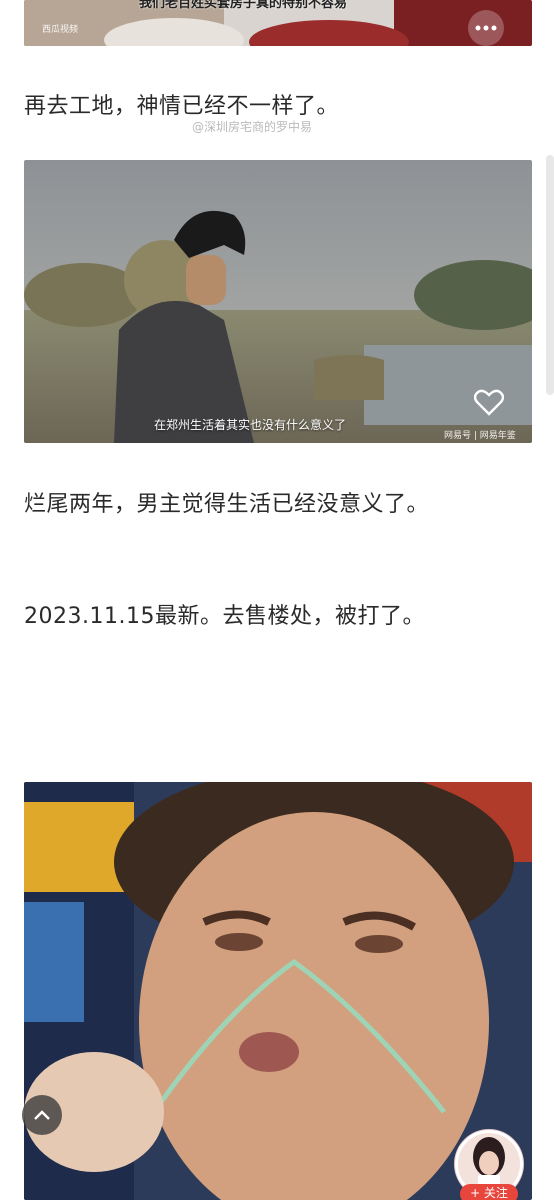 The height and width of the screenshot is (1200, 554). Describe the element at coordinates (250, 425) in the screenshot. I see `image-2-caption: 在郑州生活着其实也没有什么意义了` at that location.